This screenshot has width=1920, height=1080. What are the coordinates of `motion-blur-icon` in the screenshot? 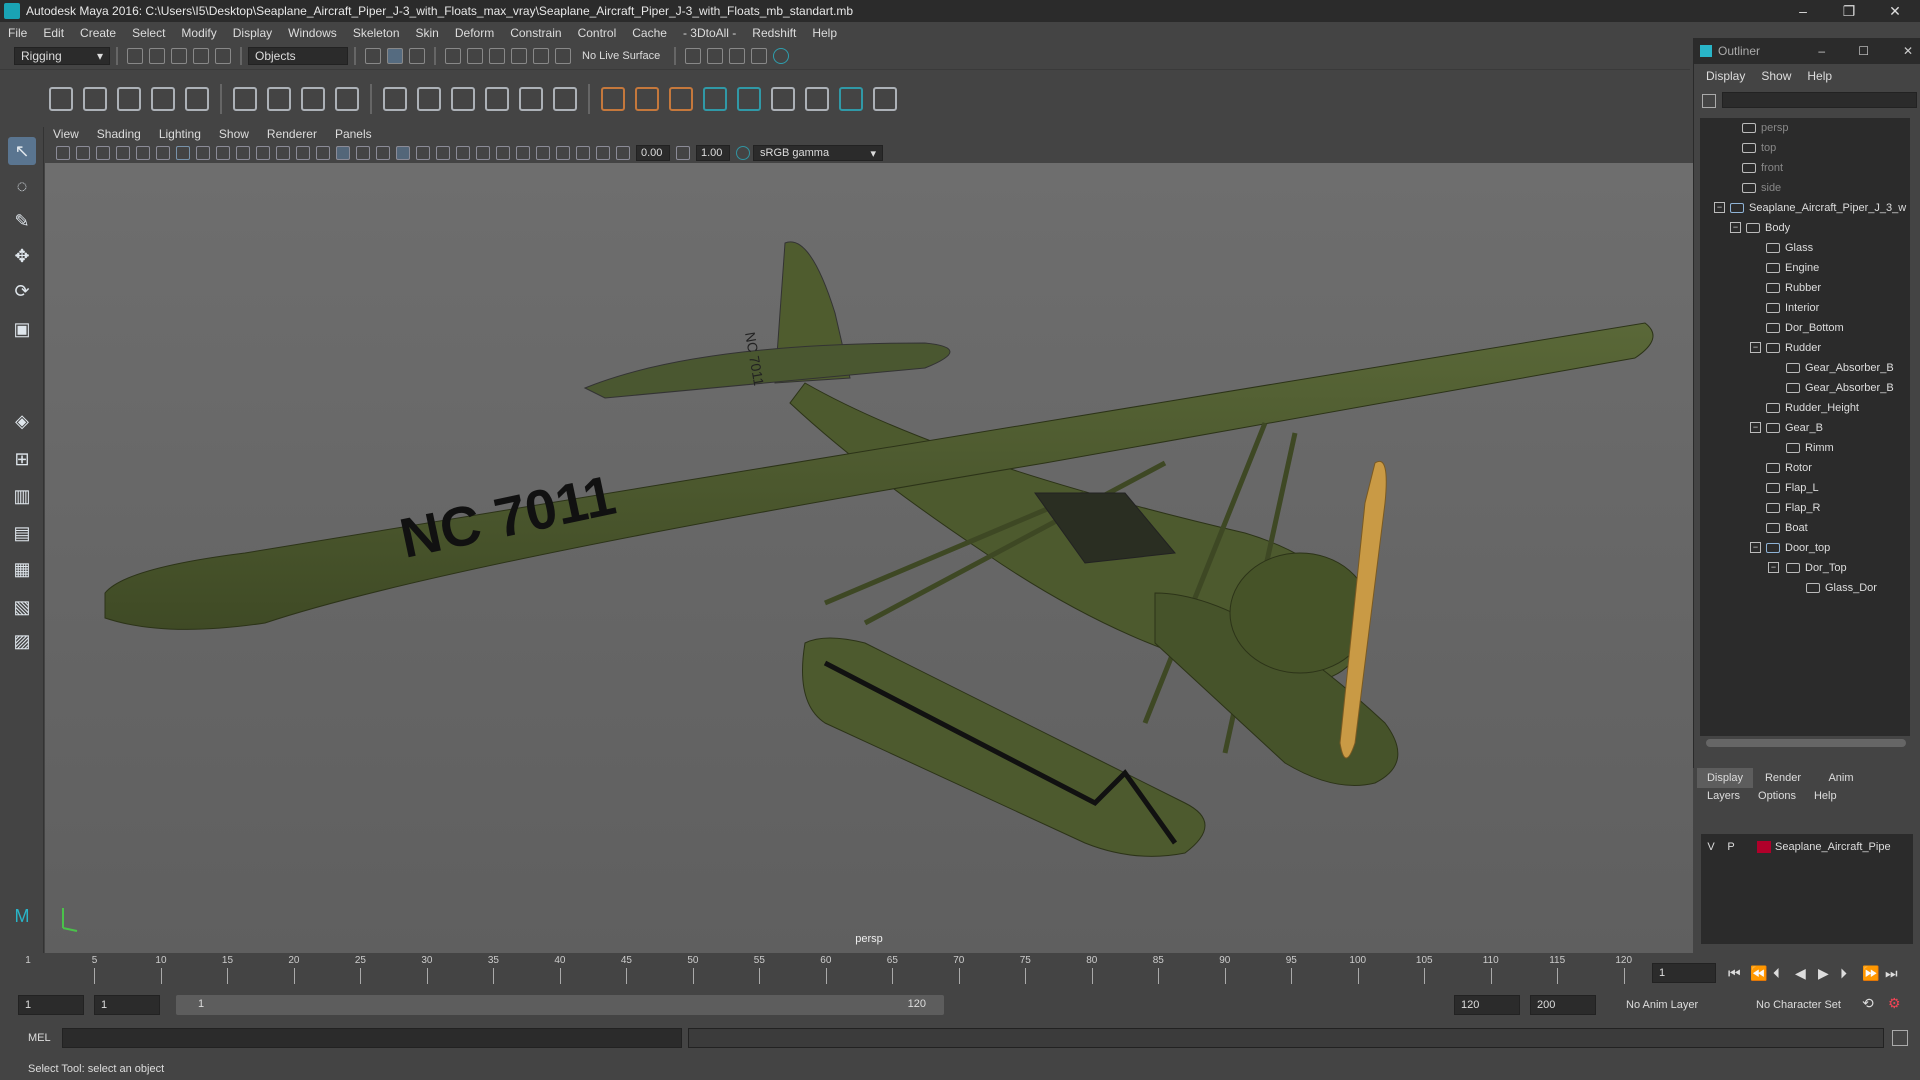 It's located at (483, 153).